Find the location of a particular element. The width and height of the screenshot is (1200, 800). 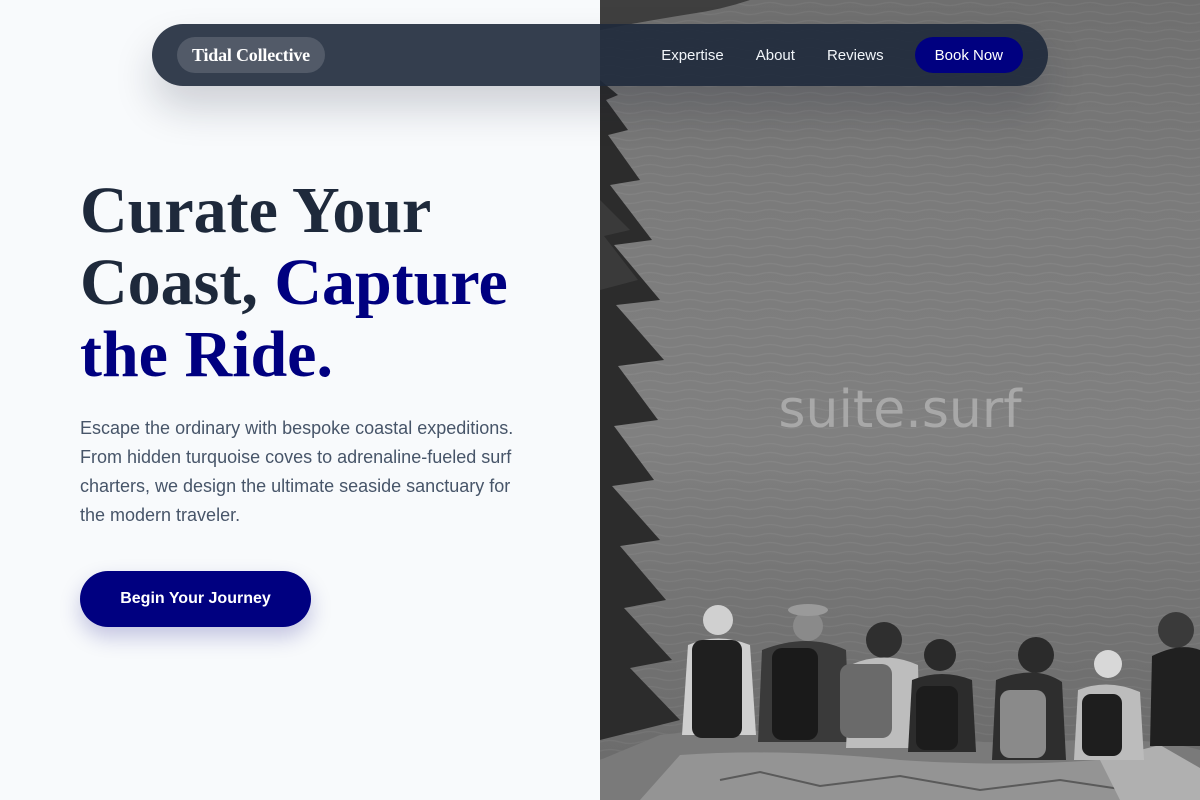

nav-links: Expertise About Reviews Book Now is located at coordinates (842, 55).